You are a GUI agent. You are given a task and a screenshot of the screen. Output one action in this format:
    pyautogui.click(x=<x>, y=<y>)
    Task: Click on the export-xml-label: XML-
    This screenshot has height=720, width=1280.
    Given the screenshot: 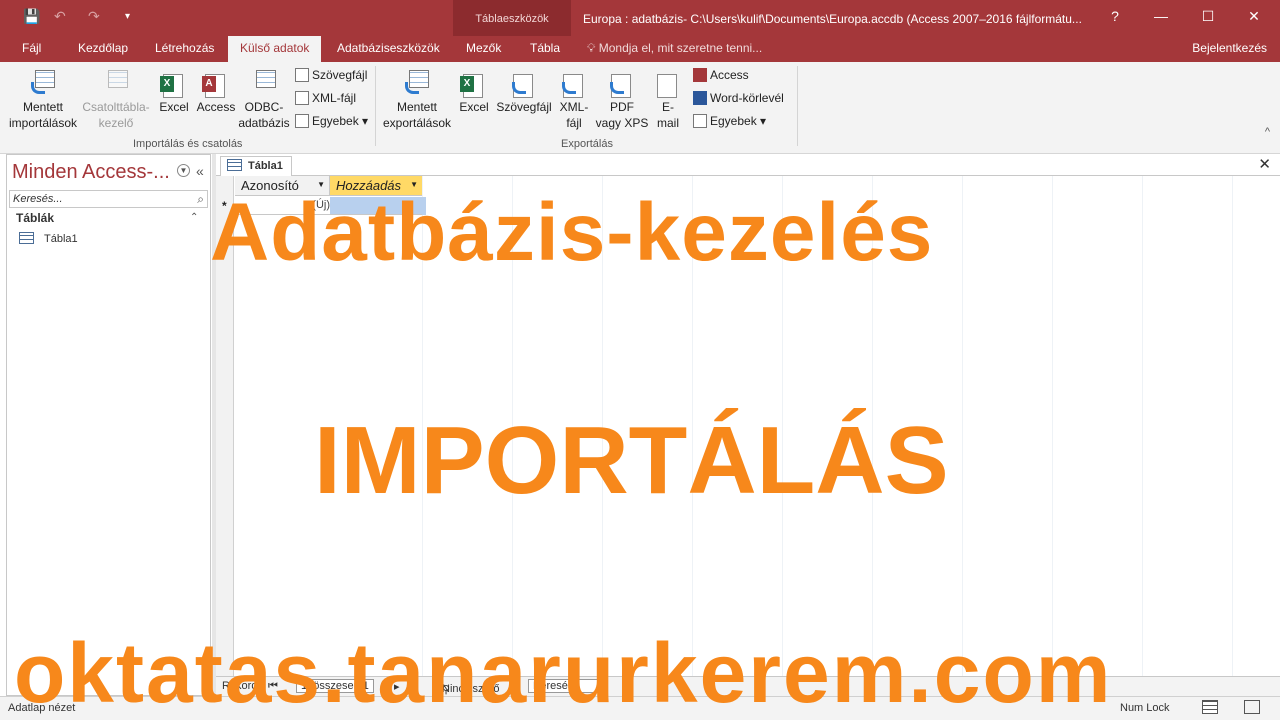 What is the action you would take?
    pyautogui.click(x=574, y=107)
    